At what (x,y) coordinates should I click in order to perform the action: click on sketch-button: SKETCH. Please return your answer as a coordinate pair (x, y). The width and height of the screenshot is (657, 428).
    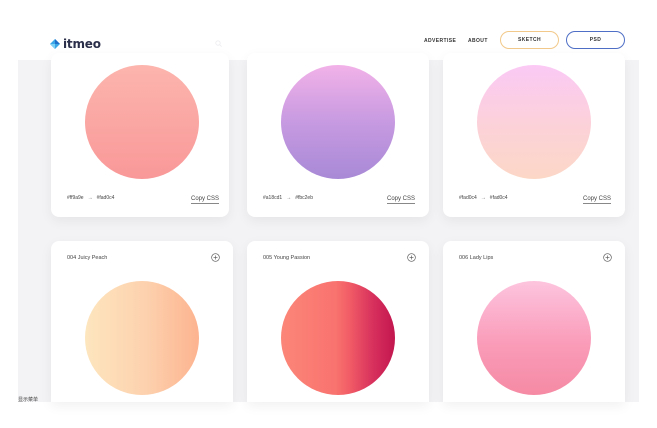
    Looking at the image, I should click on (529, 40).